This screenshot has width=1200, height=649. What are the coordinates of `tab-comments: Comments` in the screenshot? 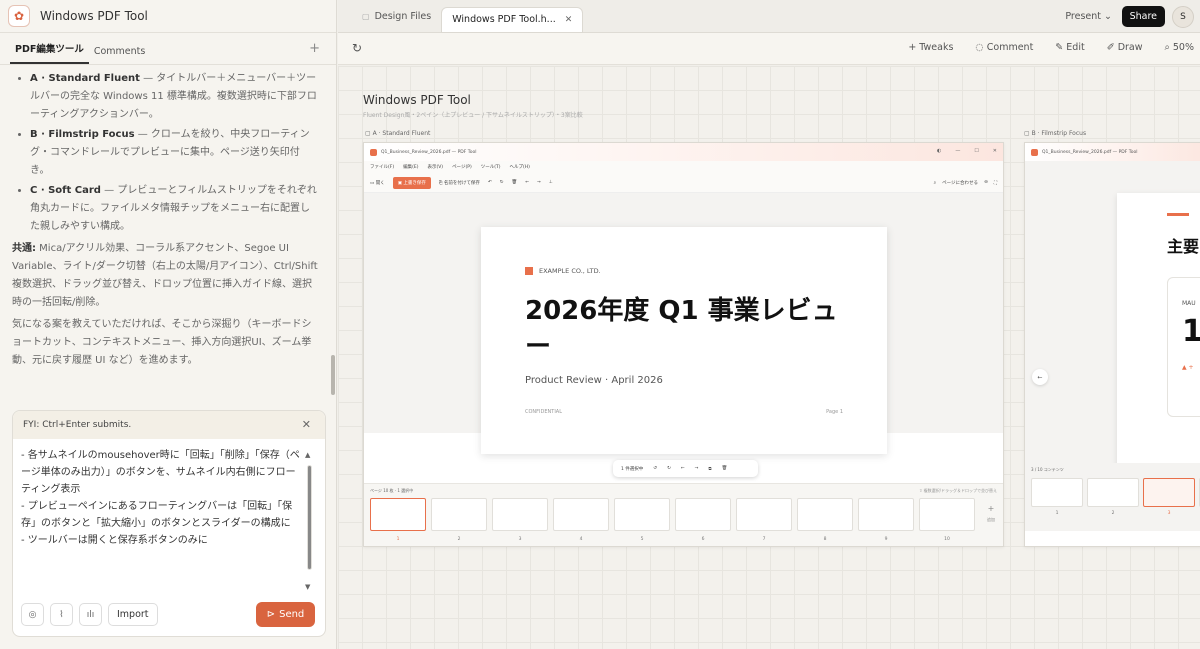 It's located at (120, 55).